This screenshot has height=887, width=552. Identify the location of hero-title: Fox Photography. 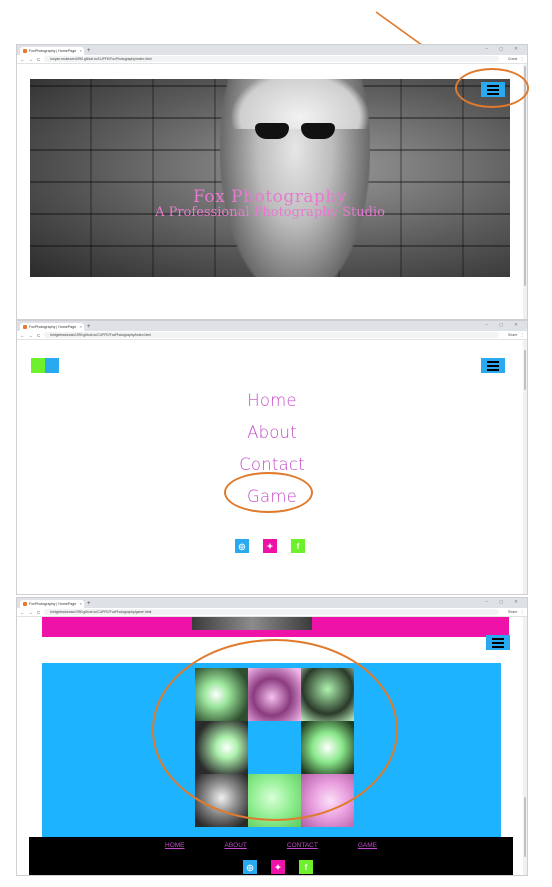
(270, 197).